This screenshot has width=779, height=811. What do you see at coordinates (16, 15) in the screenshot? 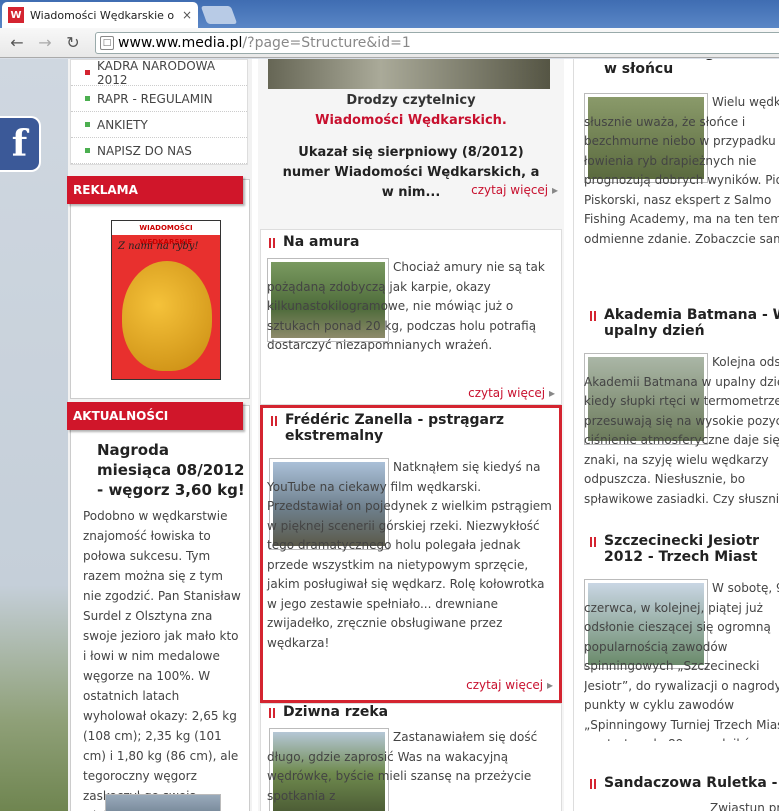
I see `site-favicon-icon: W` at bounding box center [16, 15].